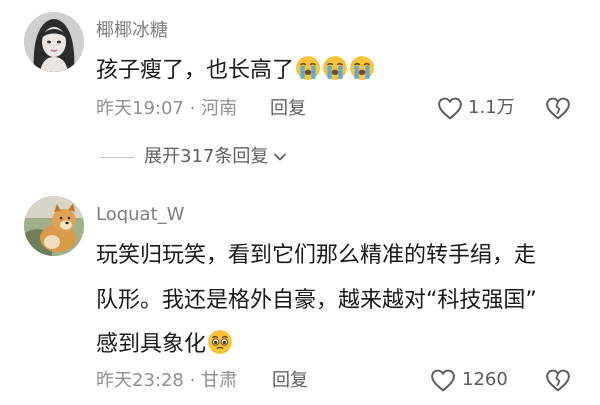 The width and height of the screenshot is (600, 405). I want to click on avatar-girl-image, so click(54, 42).